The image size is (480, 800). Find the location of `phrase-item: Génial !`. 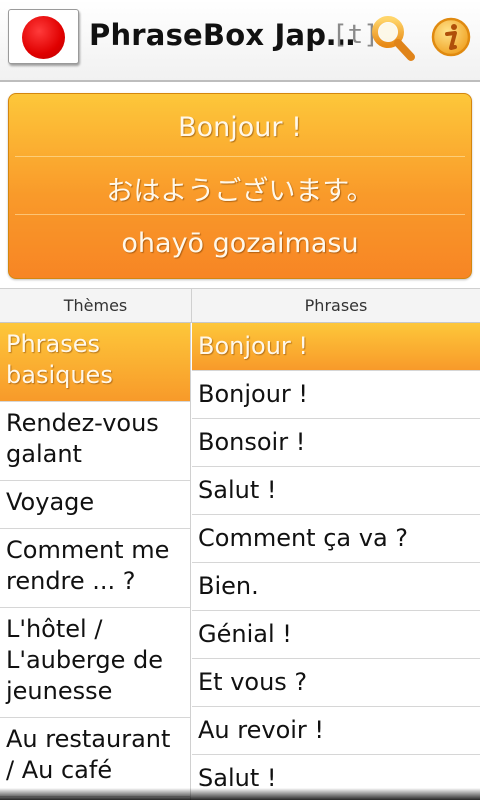

phrase-item: Génial ! is located at coordinates (336, 635).